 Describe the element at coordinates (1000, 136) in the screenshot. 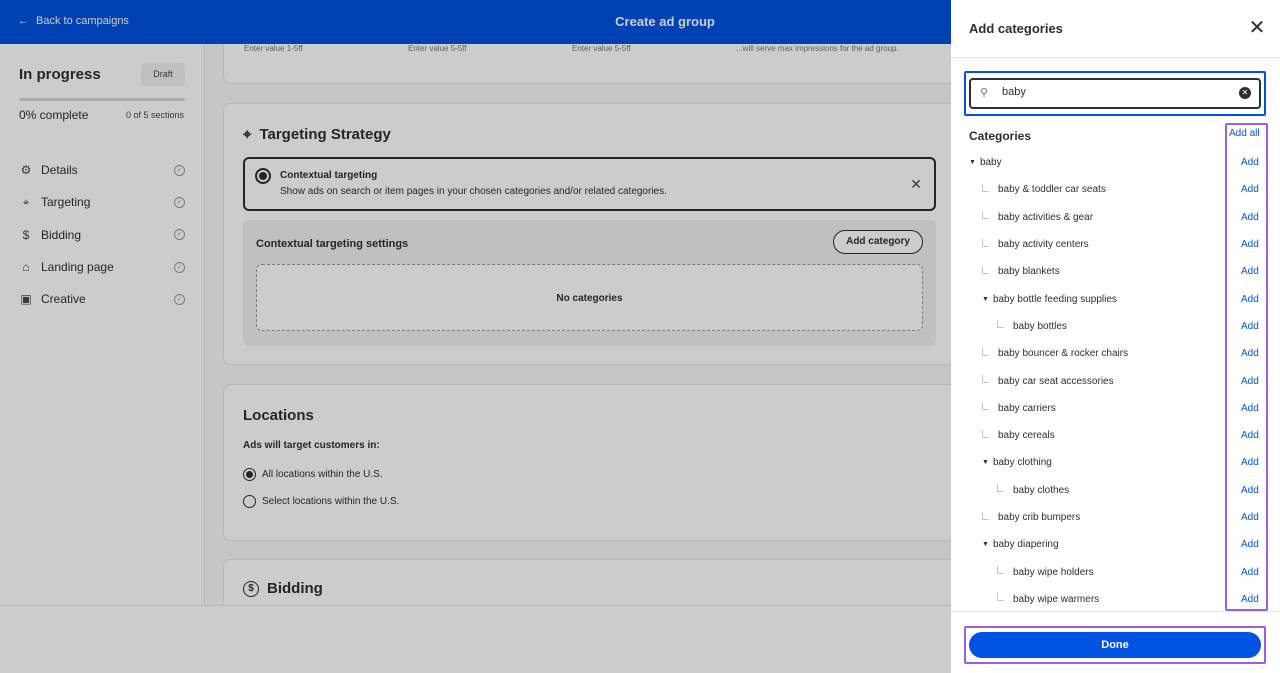

I see `categories-heading: Categories` at that location.